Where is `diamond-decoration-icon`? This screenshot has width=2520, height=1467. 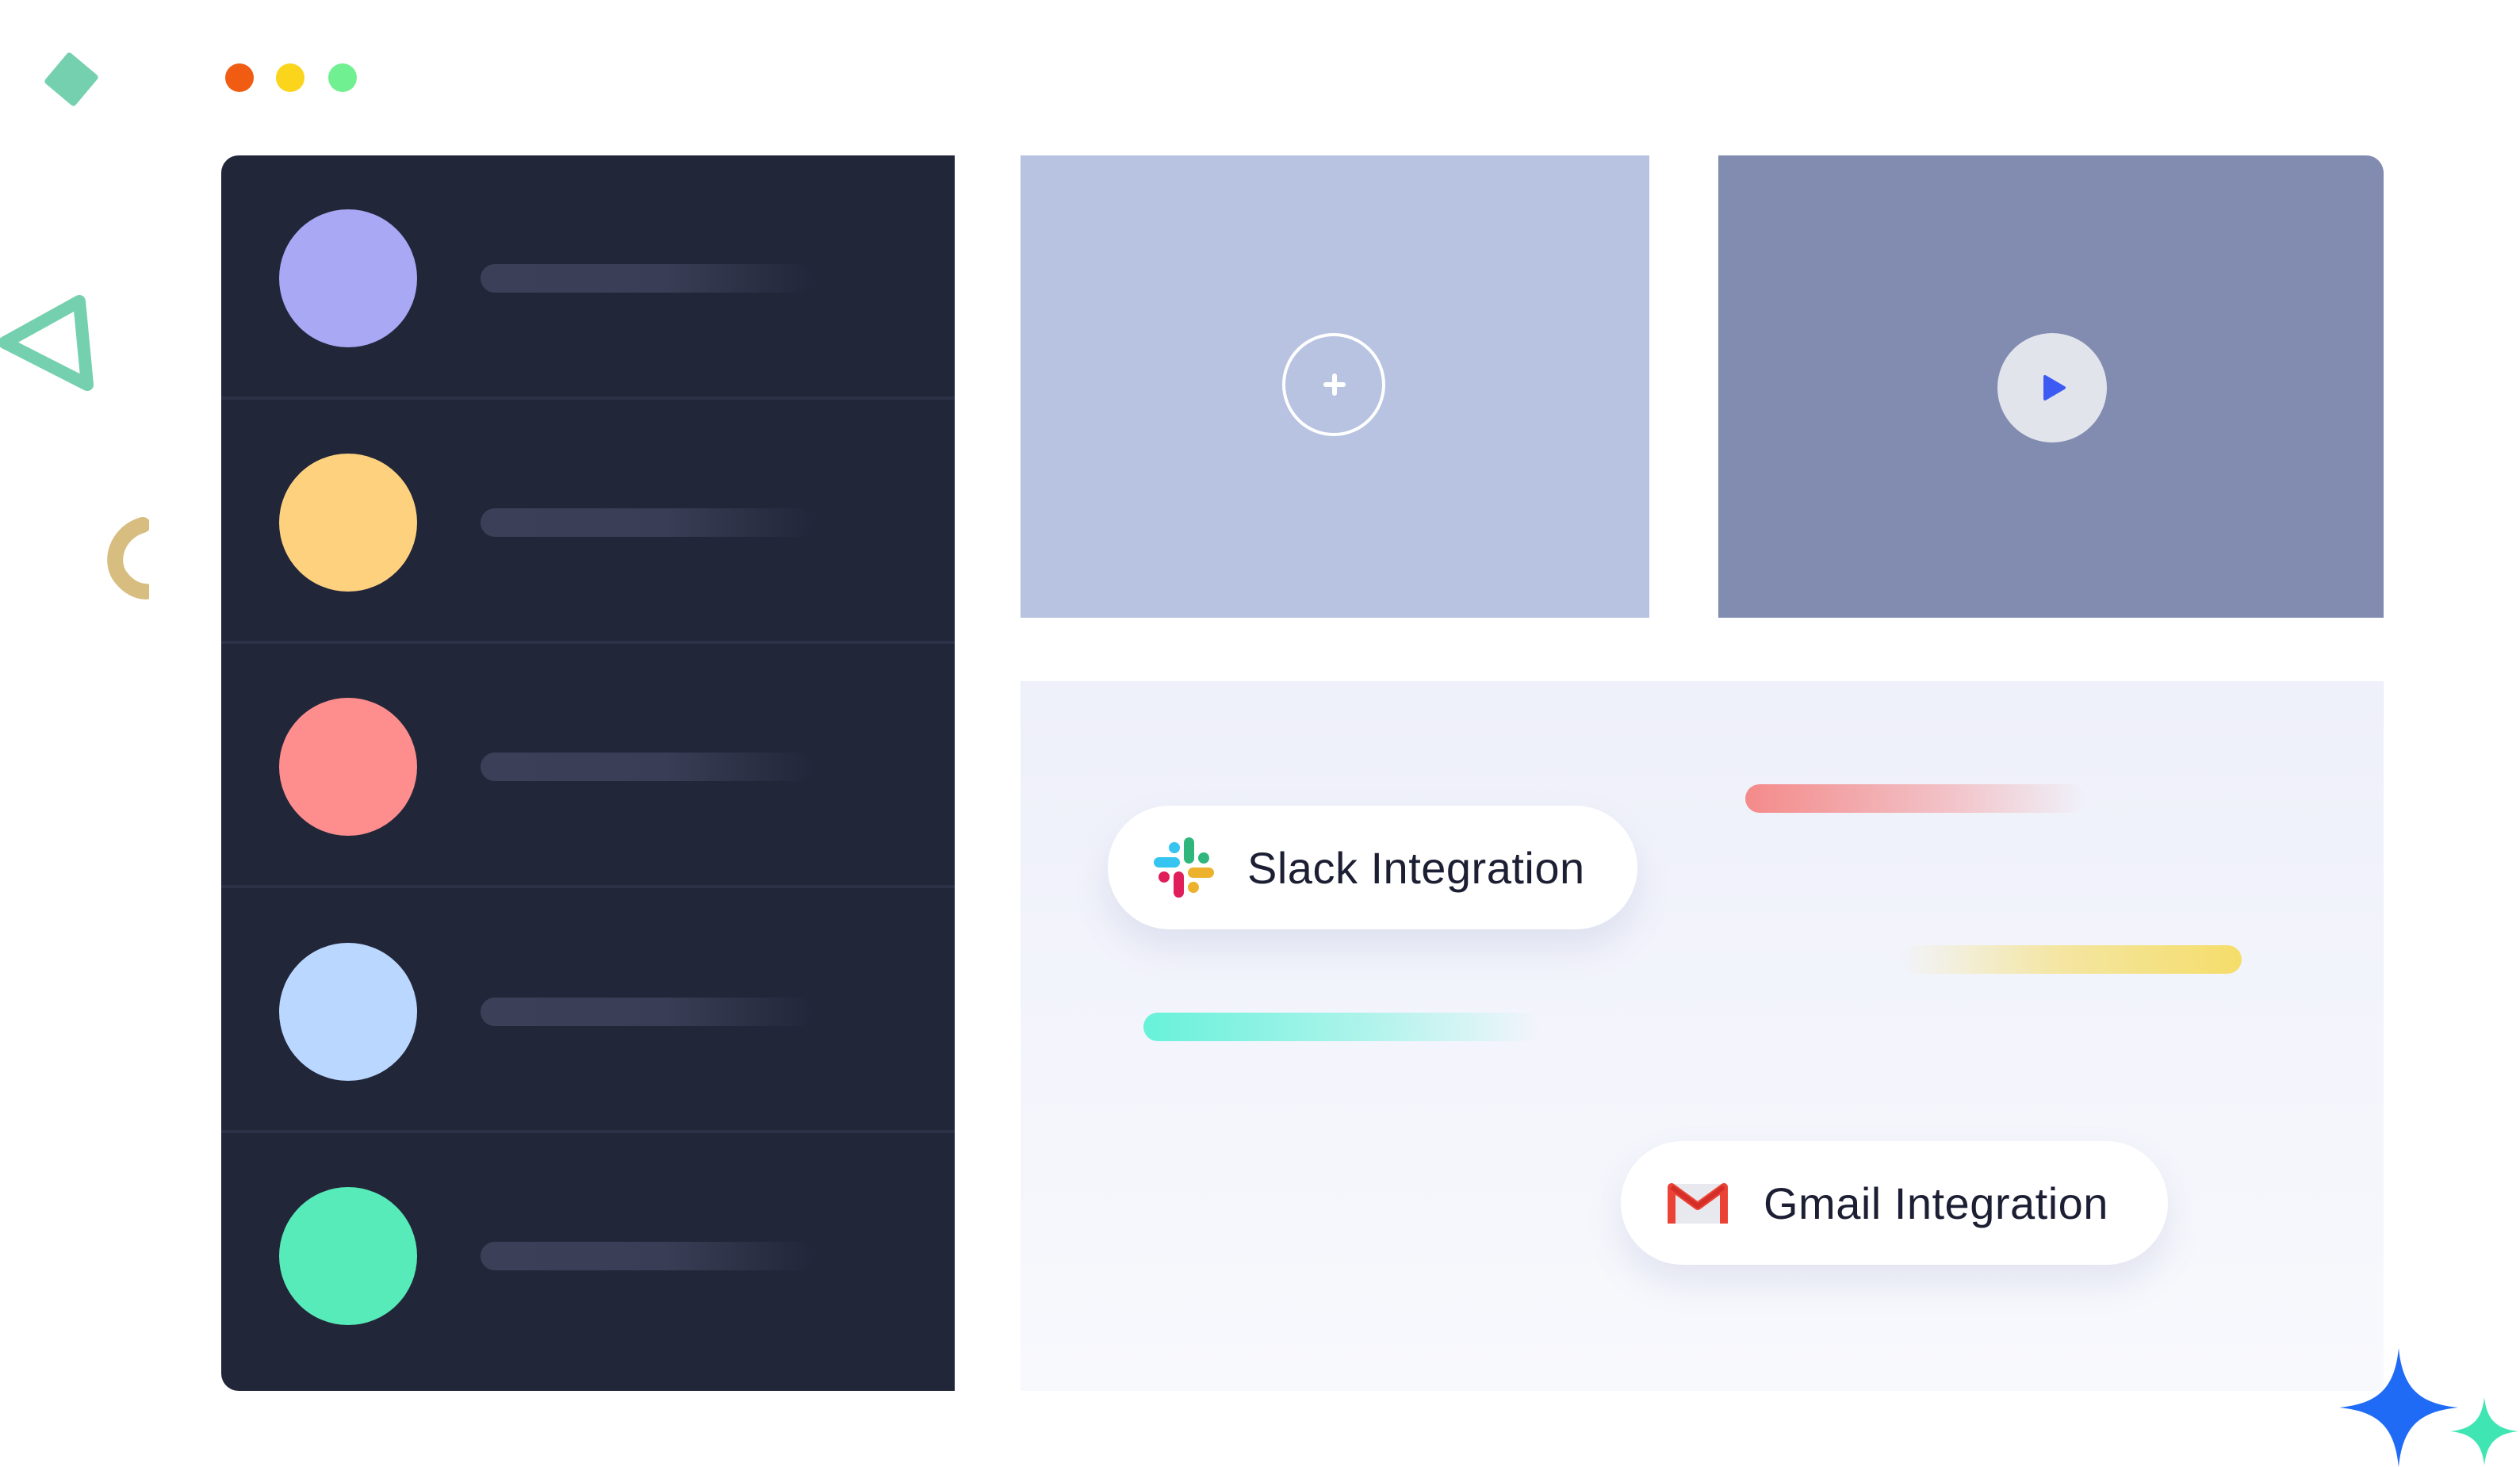
diamond-decoration-icon is located at coordinates (71, 79).